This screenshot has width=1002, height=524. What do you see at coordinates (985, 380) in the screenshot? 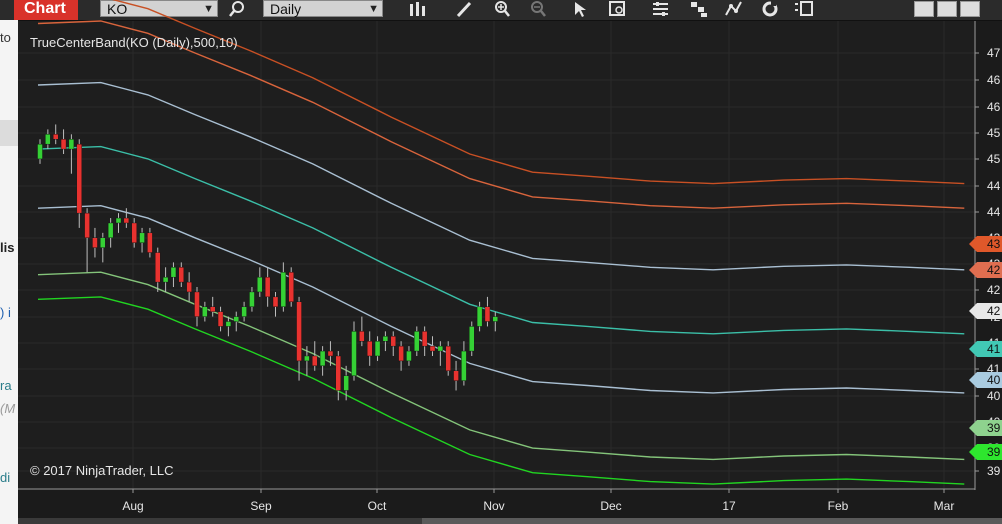
I see `price-marker: 40` at bounding box center [985, 380].